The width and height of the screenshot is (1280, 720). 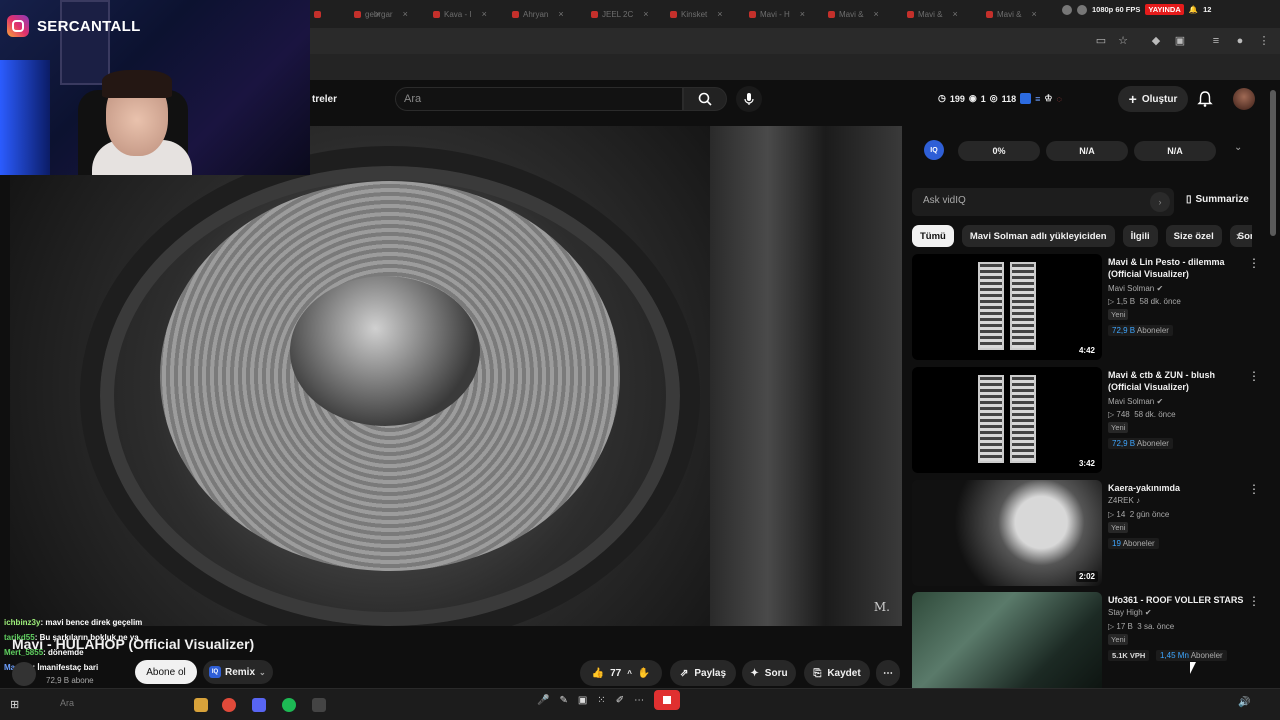 I want to click on chevron-down-icon: ⌄, so click(x=1238, y=147).